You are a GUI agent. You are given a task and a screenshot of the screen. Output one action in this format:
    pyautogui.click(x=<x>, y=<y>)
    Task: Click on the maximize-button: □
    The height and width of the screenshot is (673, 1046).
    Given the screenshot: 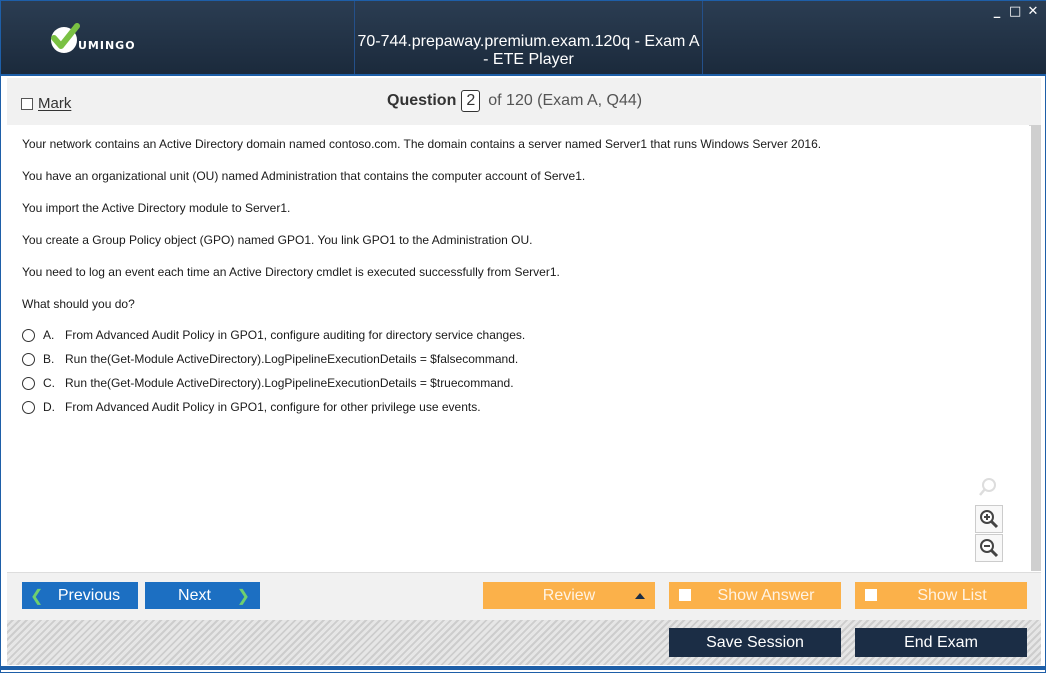 What is the action you would take?
    pyautogui.click(x=1015, y=11)
    